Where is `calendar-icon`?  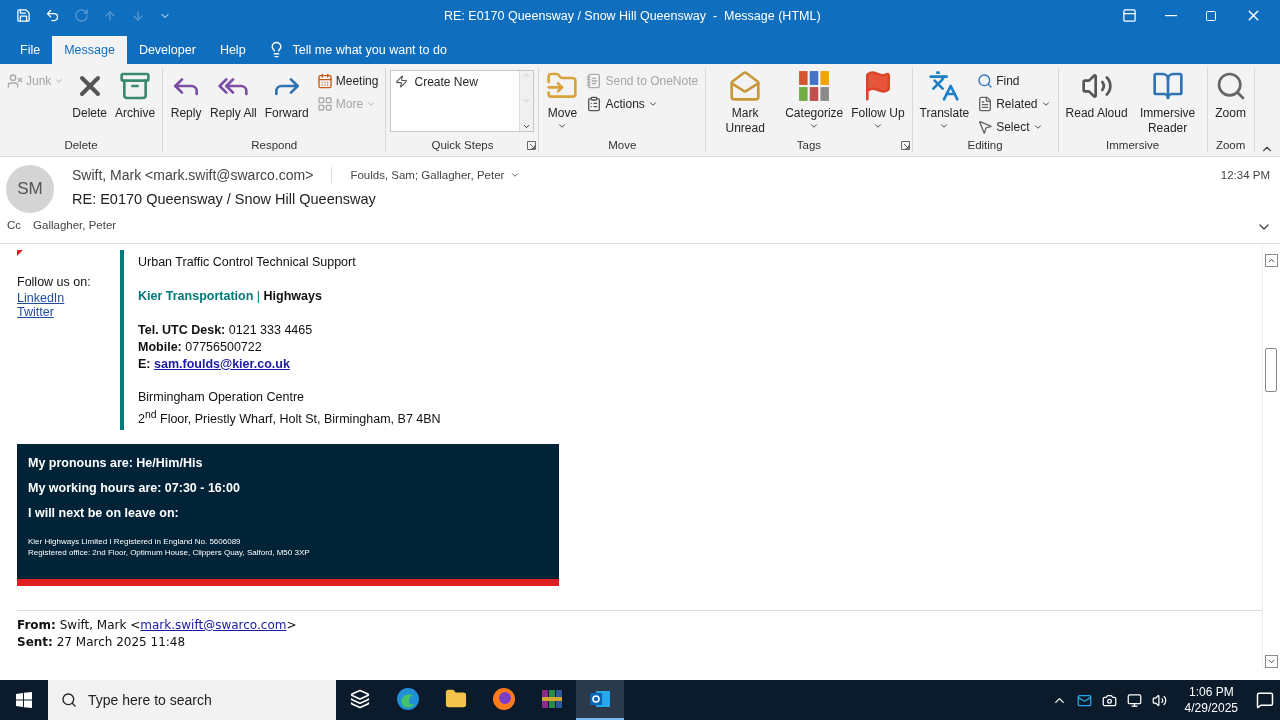
calendar-icon is located at coordinates (324, 80).